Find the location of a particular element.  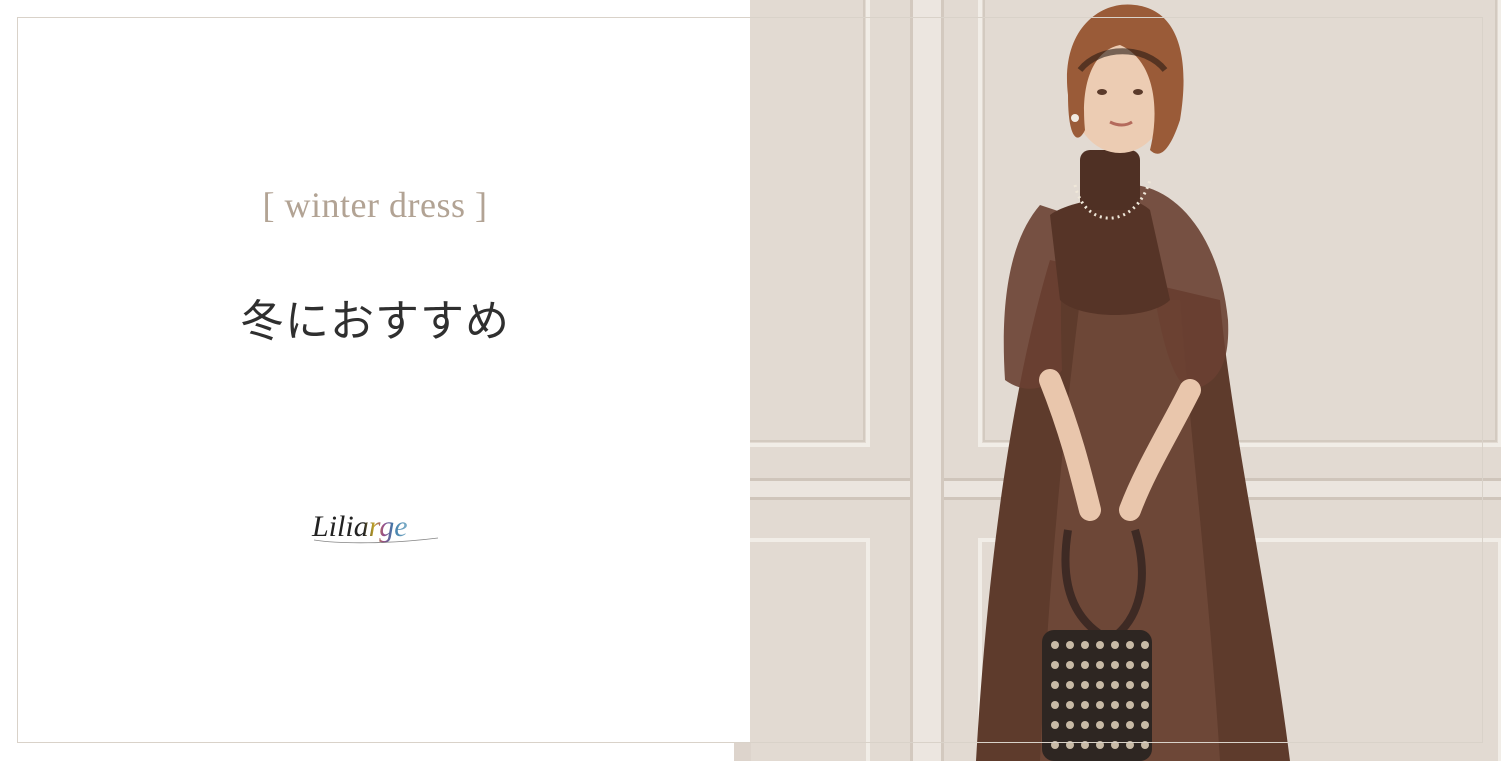

page-title: 冬におすすめ is located at coordinates (375, 321).